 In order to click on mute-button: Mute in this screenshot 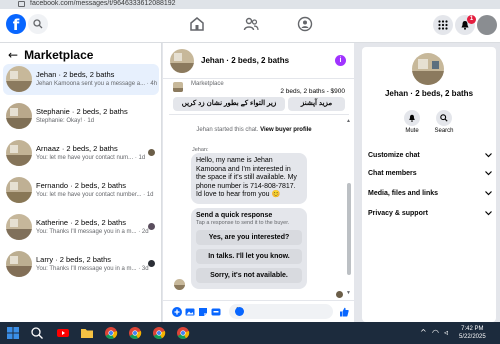, I will do `click(412, 122)`.